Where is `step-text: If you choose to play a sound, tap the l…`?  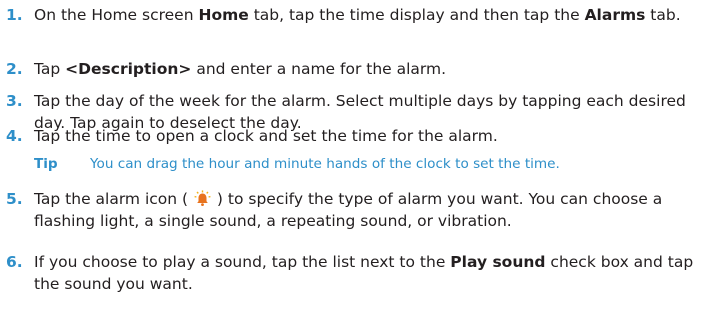 step-text: If you choose to play a sound, tap the l… is located at coordinates (364, 273).